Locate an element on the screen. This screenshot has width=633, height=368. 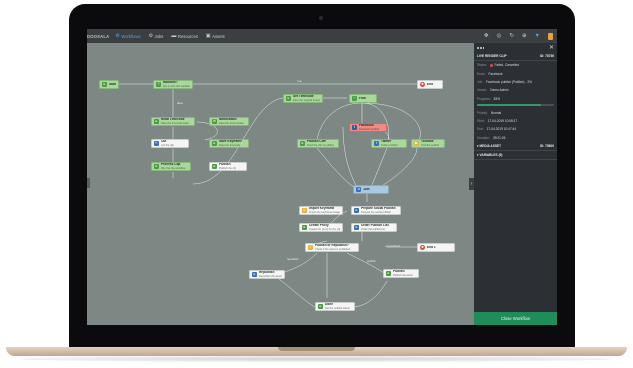
node-twitter: t Twitter Twitter publish is located at coordinates (389, 143).